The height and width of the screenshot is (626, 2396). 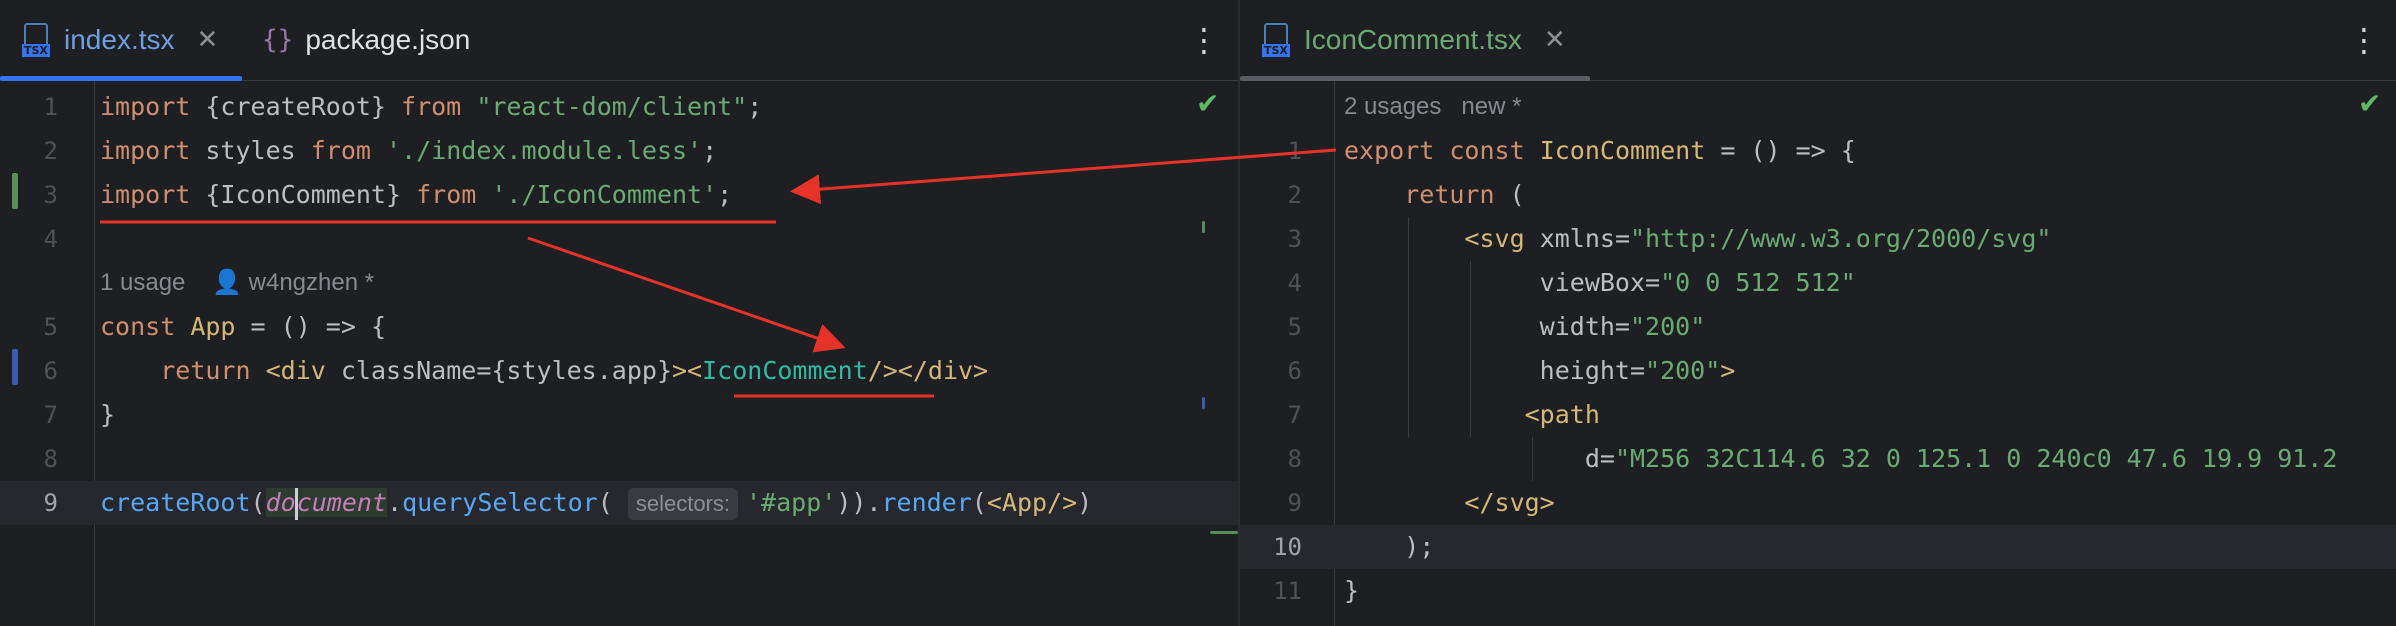 What do you see at coordinates (619, 239) in the screenshot?
I see `code-line: 4` at bounding box center [619, 239].